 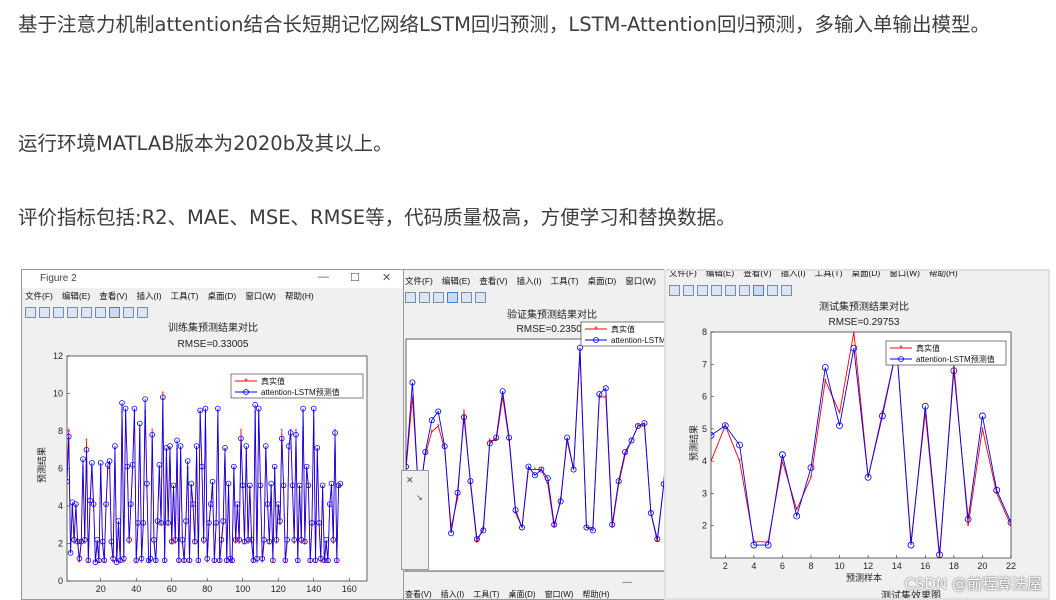 I want to click on menu-bar: 文件(F)编辑(E)查看(V)插入(I)工具(T)桌面(D)窗口(W)帮助(H), so click(x=538, y=281).